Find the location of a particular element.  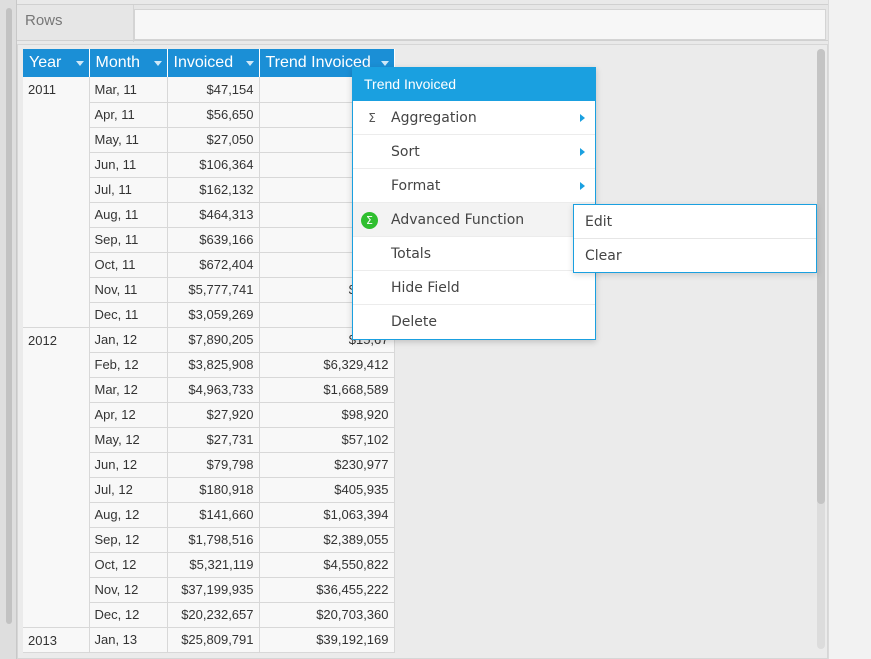

invoiced-cell: $5,321,119 is located at coordinates (213, 565).